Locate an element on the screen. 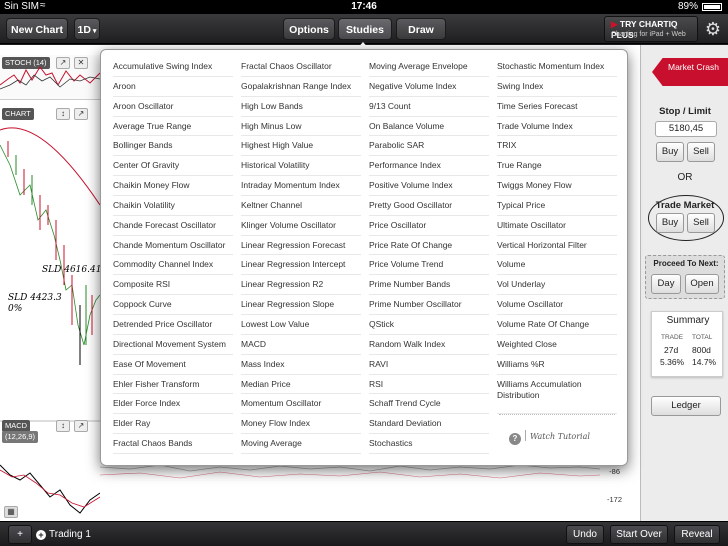 This screenshot has width=728, height=546. move-icon: ↕ is located at coordinates (63, 426).